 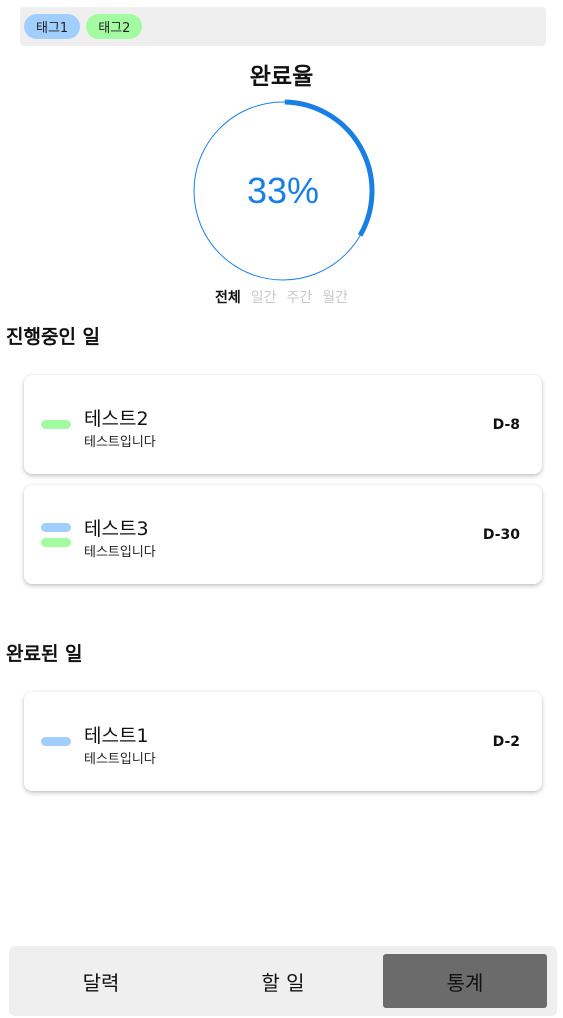 I want to click on period-daily: 일간, so click(x=264, y=297).